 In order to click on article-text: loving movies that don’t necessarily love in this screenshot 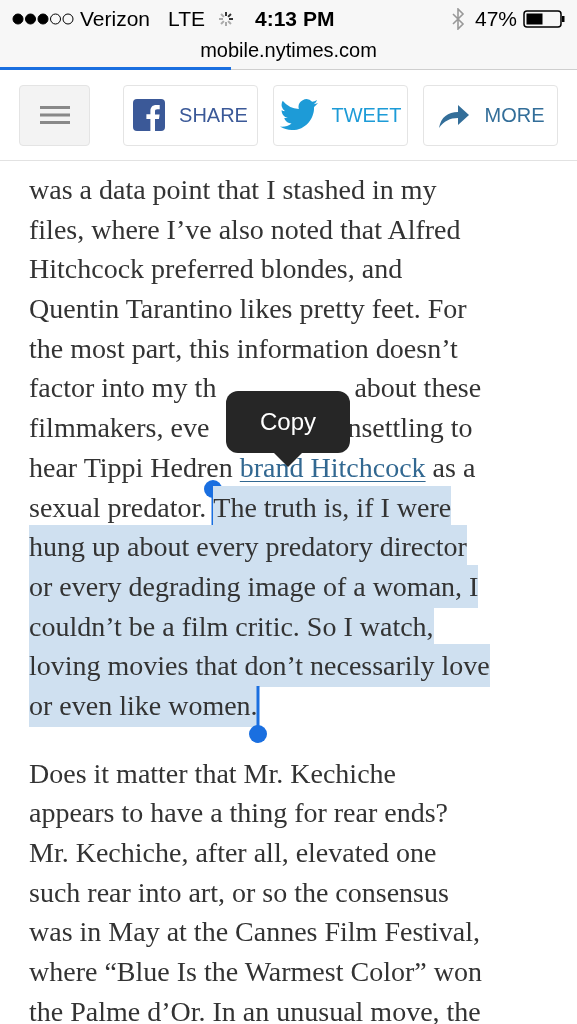, I will do `click(259, 666)`.